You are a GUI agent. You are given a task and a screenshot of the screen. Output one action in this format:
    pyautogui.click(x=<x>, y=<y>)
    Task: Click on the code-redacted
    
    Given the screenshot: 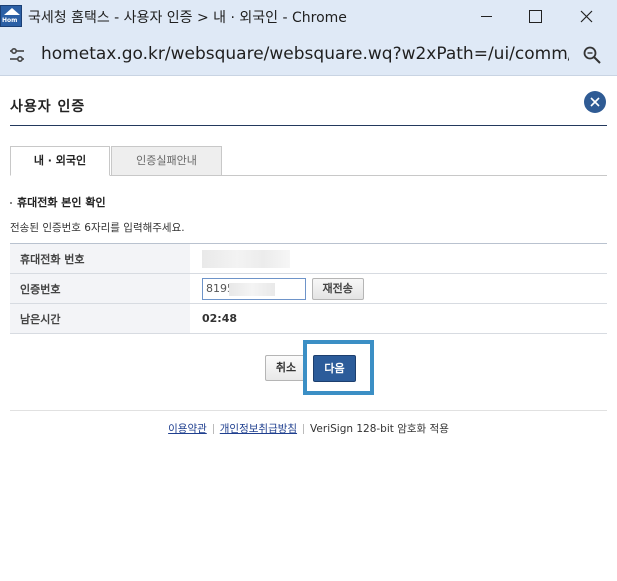 What is the action you would take?
    pyautogui.click(x=252, y=289)
    